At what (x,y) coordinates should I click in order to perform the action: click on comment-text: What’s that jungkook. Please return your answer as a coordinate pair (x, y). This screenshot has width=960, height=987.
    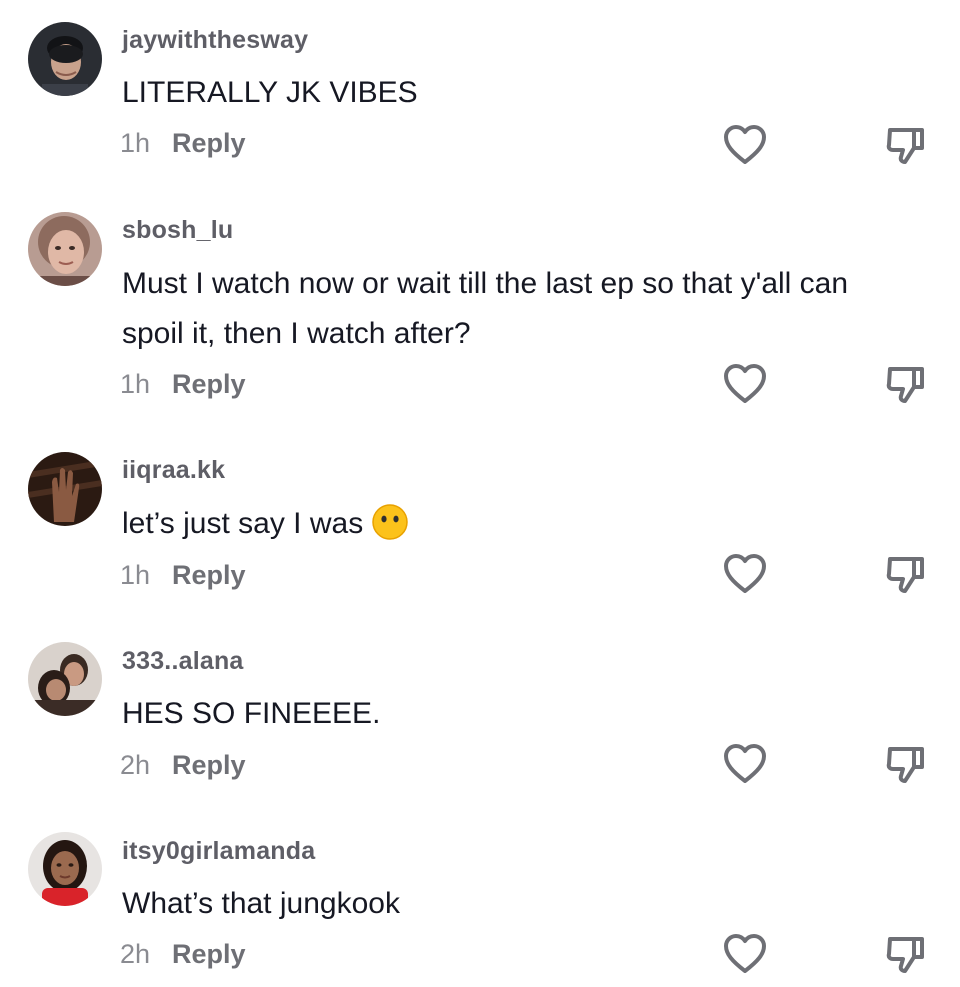
    Looking at the image, I should click on (261, 903).